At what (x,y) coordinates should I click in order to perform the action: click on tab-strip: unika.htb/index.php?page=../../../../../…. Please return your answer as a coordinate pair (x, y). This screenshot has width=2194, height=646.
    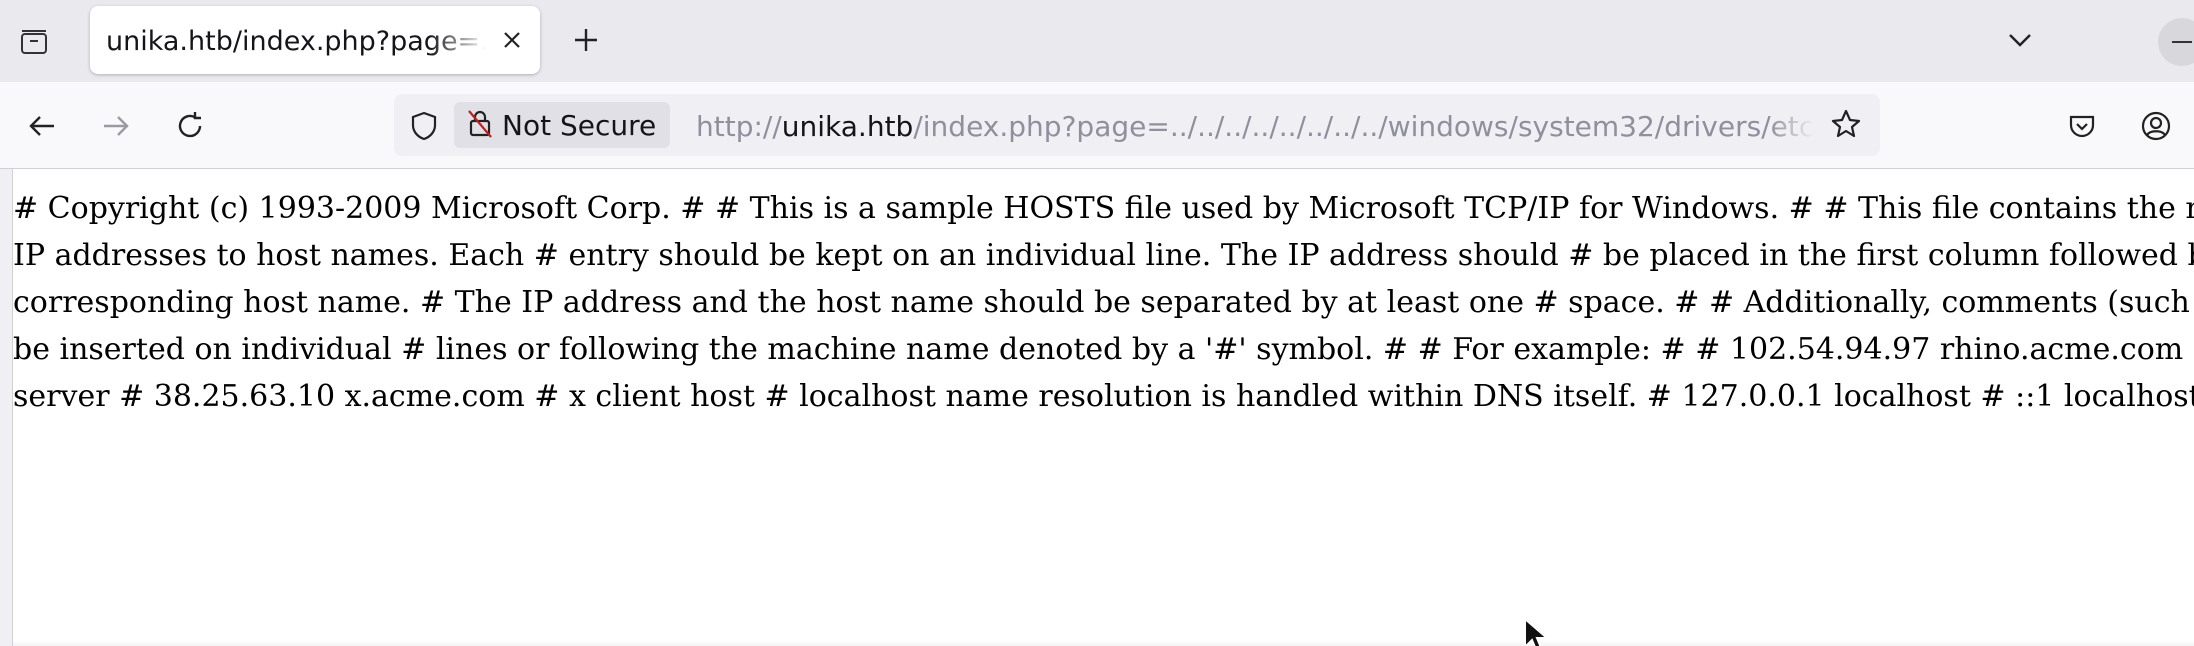
    Looking at the image, I should click on (1097, 41).